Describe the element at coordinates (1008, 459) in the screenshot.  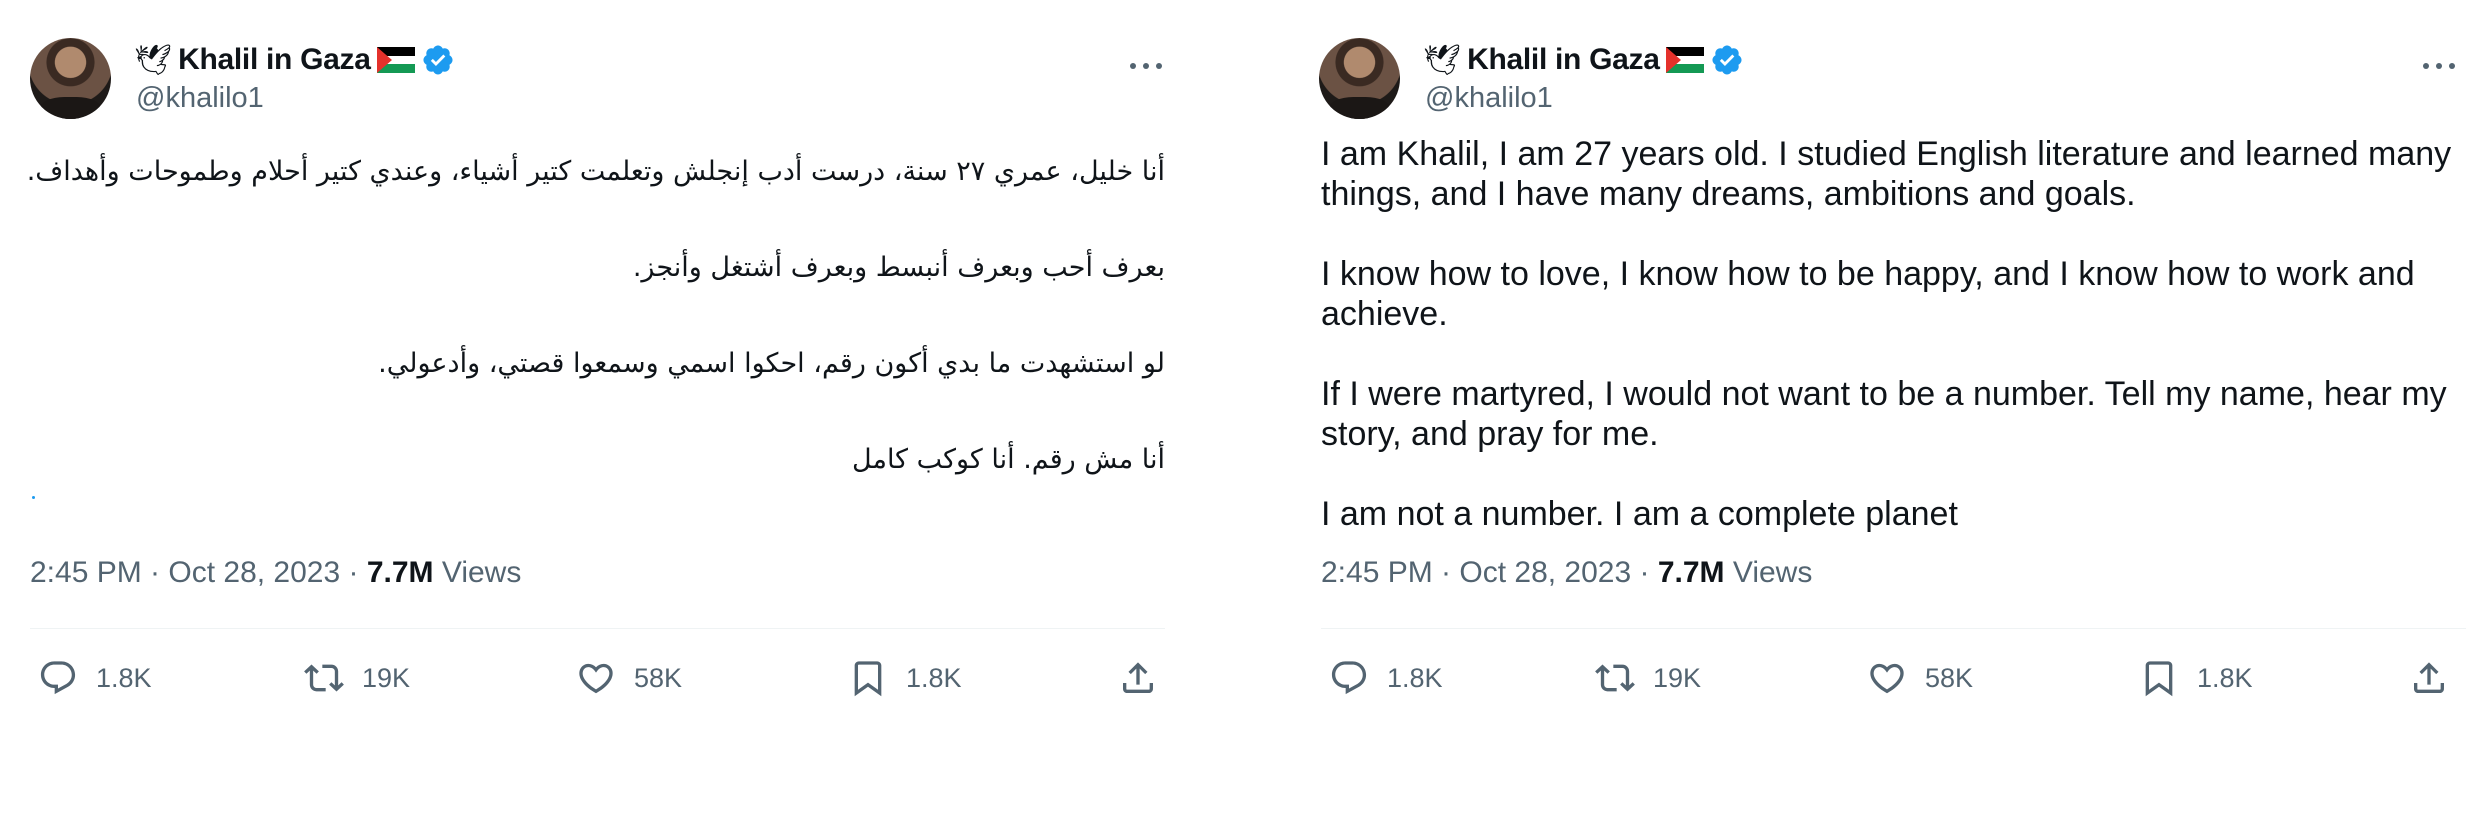
I see `tweet-paragraph: أنا مش رقم. أنا كوكب كامل` at that location.